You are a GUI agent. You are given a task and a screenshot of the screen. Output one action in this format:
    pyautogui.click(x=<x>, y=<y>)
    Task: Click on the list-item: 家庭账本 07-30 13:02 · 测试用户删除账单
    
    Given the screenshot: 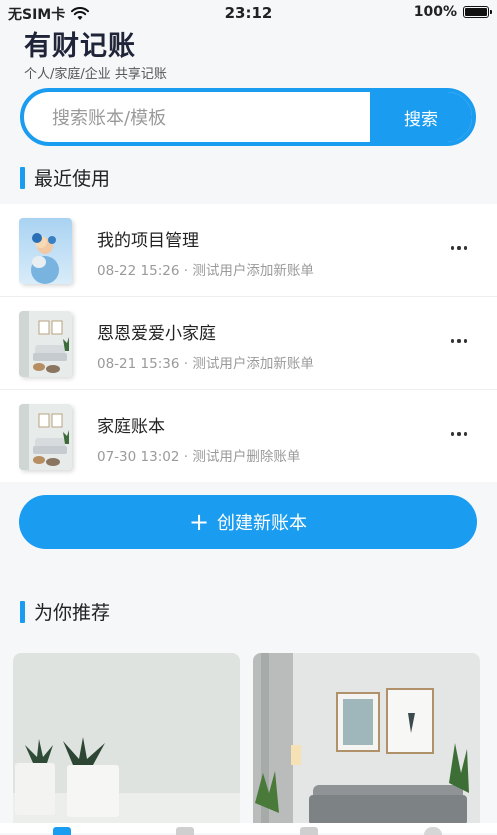 What is the action you would take?
    pyautogui.click(x=248, y=436)
    